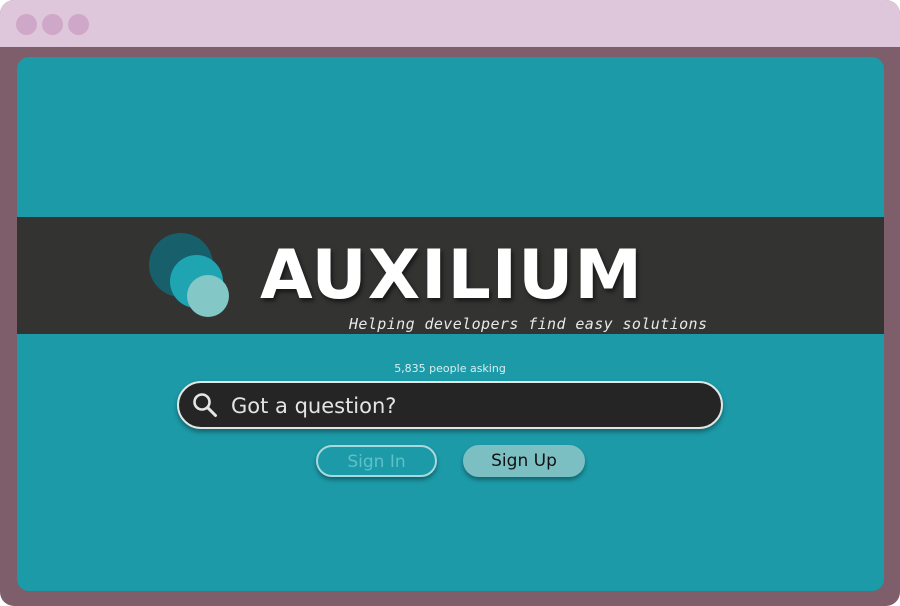 The image size is (900, 606). What do you see at coordinates (466, 406) in the screenshot?
I see `search-input` at bounding box center [466, 406].